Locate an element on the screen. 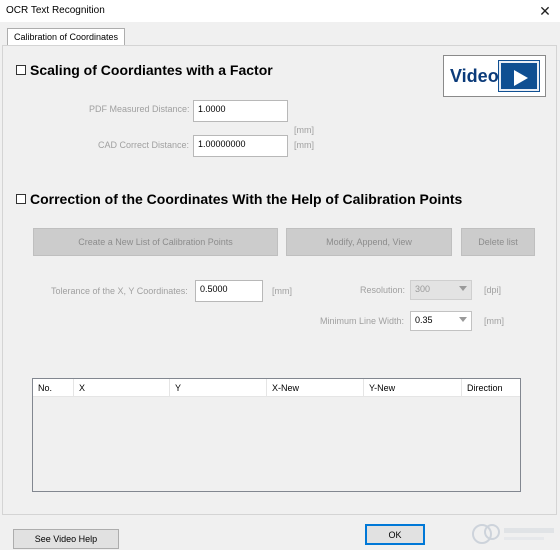  column-header-x: X is located at coordinates (122, 388).